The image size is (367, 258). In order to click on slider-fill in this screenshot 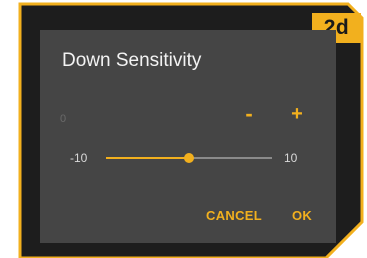, I will do `click(147, 158)`.